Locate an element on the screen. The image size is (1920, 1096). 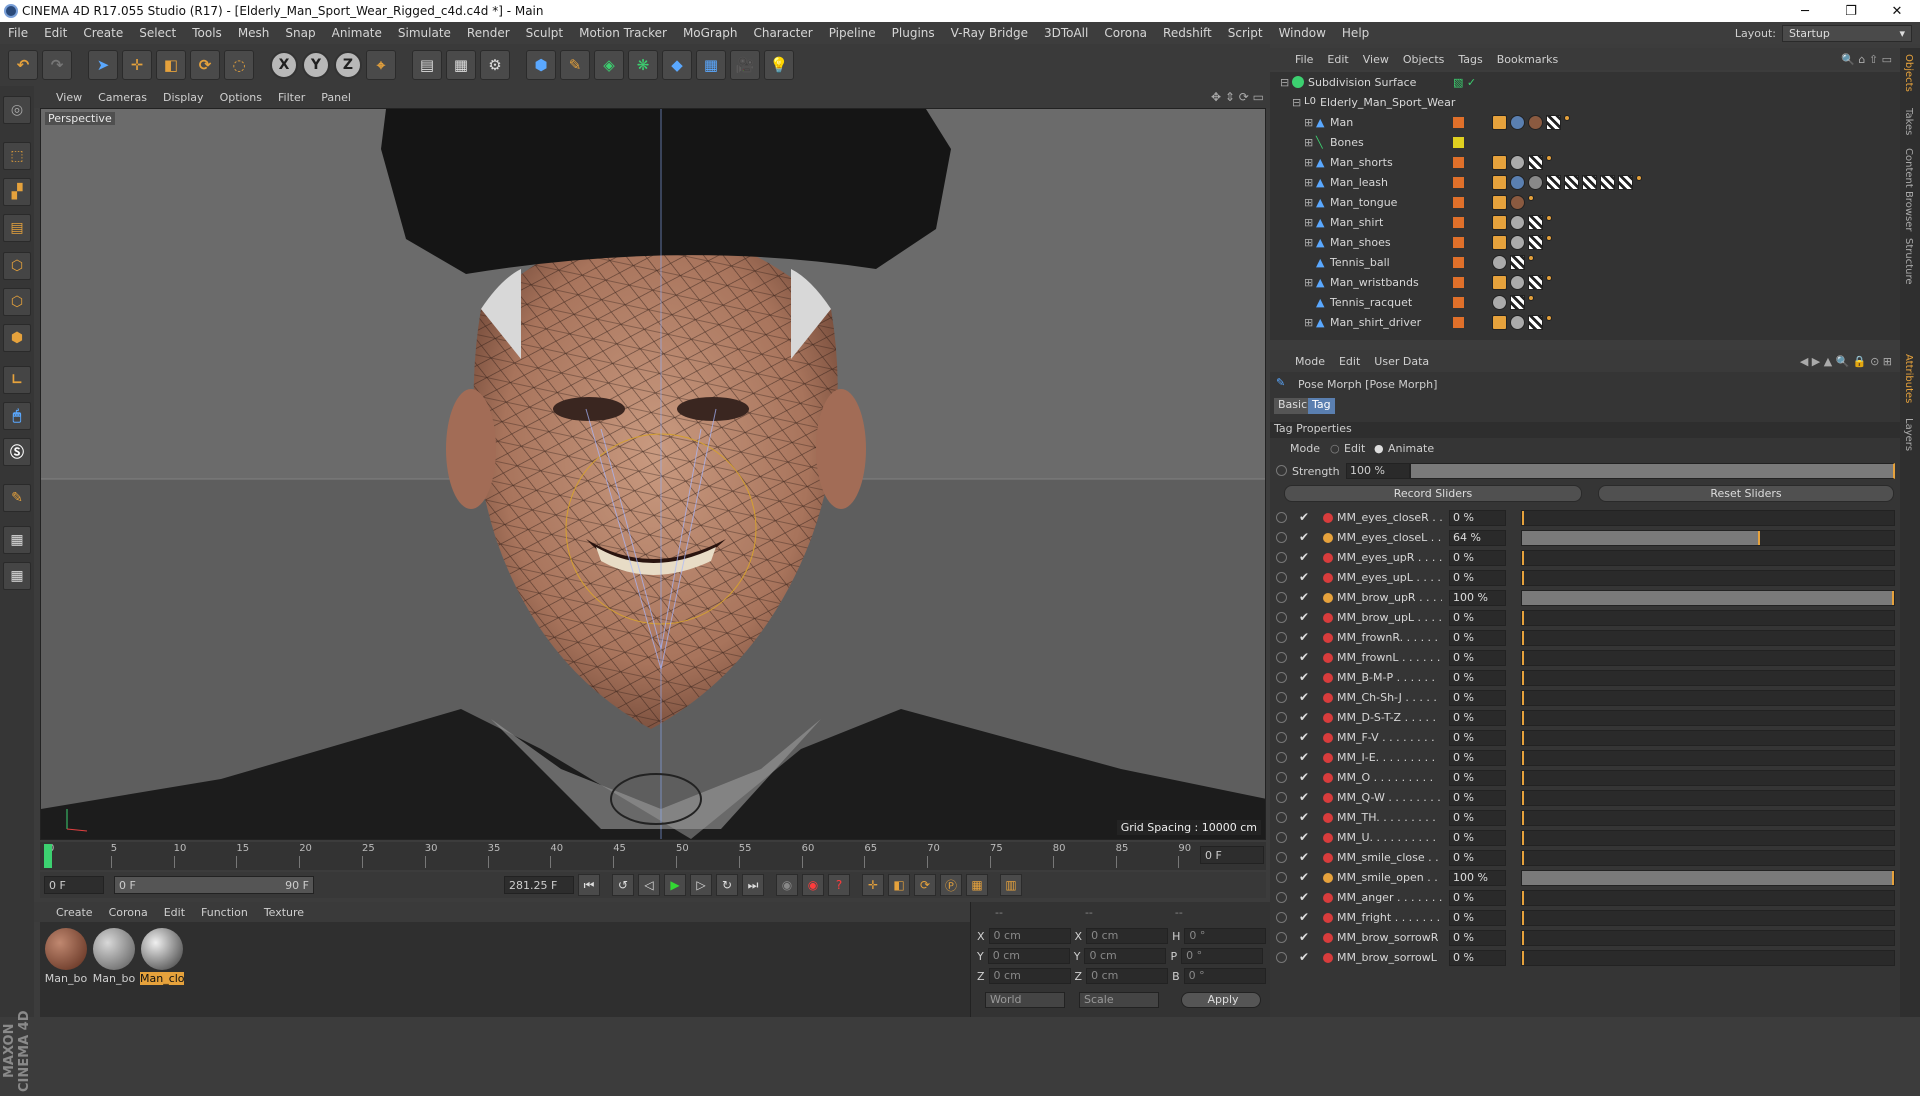
y-axis-icon: Y is located at coordinates (316, 65).